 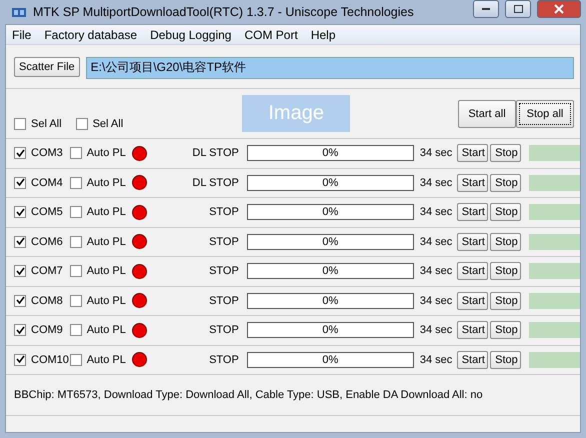 What do you see at coordinates (487, 114) in the screenshot?
I see `action-button: Start all` at bounding box center [487, 114].